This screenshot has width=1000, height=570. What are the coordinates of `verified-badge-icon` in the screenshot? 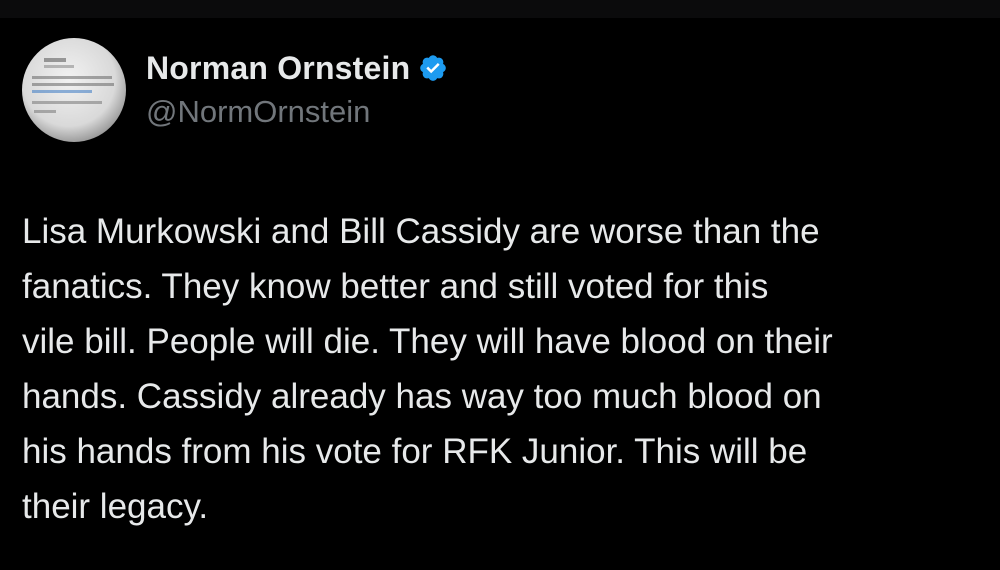 It's located at (433, 68).